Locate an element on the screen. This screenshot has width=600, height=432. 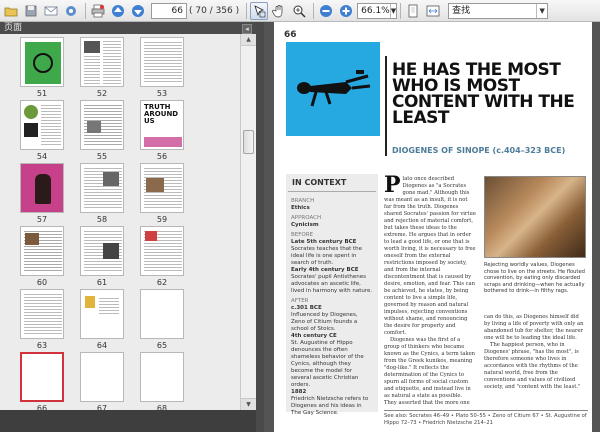
thumbnail-item: 65 is located at coordinates (162, 320).